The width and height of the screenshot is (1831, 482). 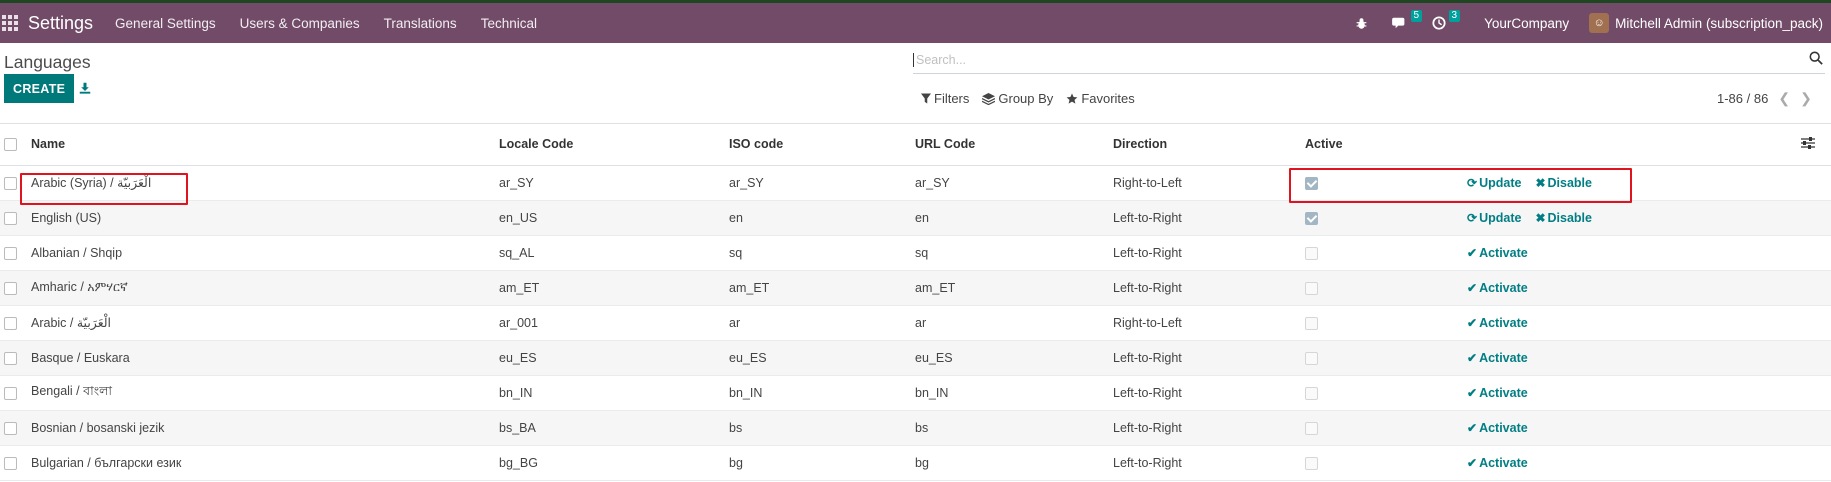 What do you see at coordinates (1014, 145) in the screenshot?
I see `column-header-url: URL Code` at bounding box center [1014, 145].